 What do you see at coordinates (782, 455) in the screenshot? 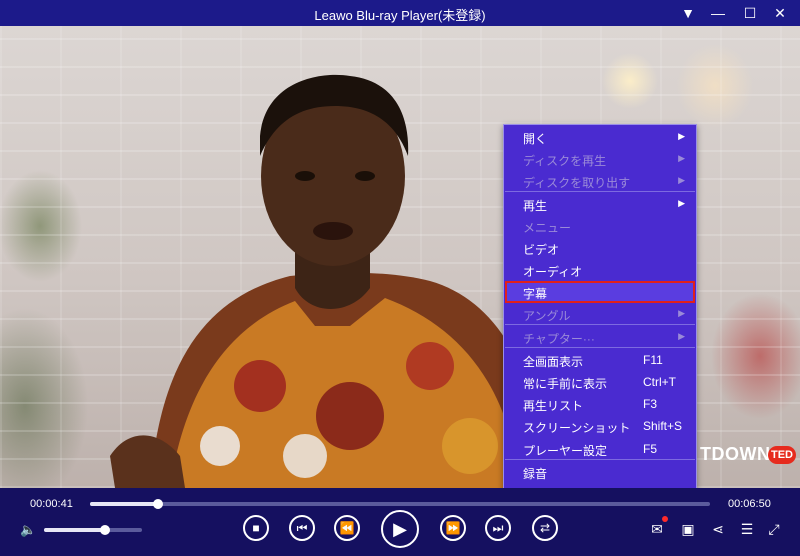
I see `ted-logo: TED` at bounding box center [782, 455].